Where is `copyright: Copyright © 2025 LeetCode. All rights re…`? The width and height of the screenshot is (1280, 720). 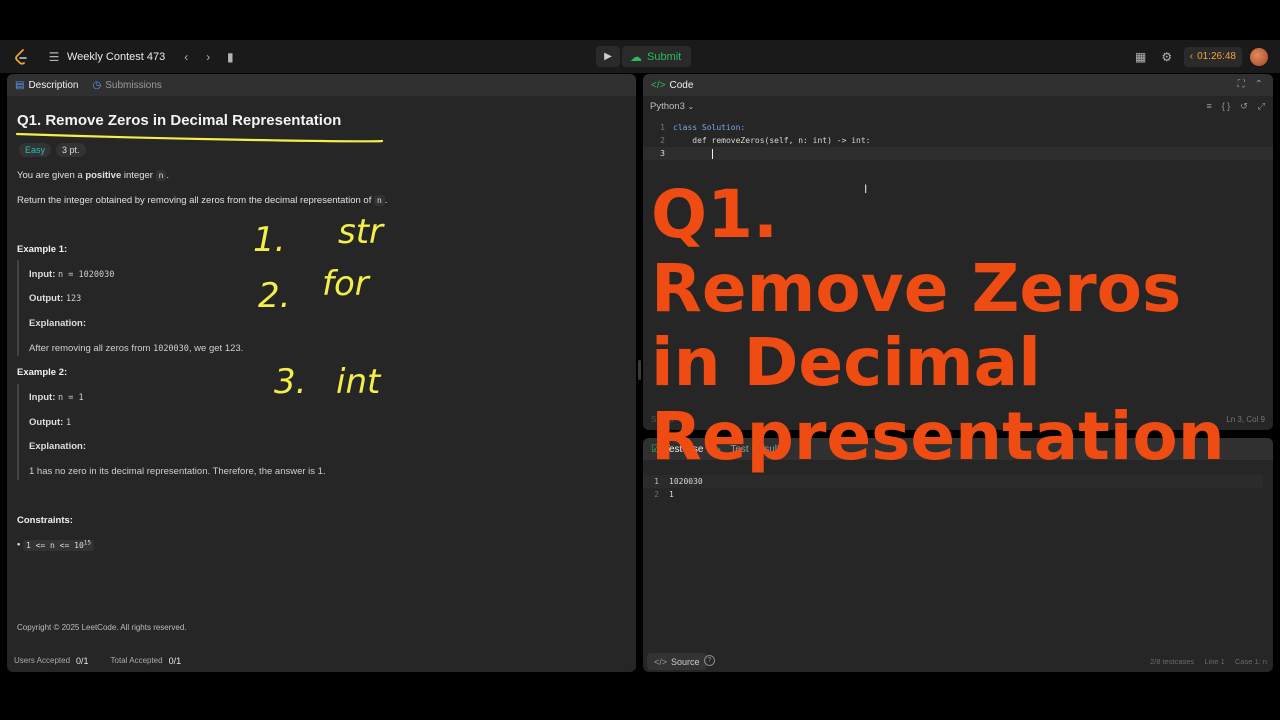 copyright: Copyright © 2025 LeetCode. All rights re… is located at coordinates (102, 627).